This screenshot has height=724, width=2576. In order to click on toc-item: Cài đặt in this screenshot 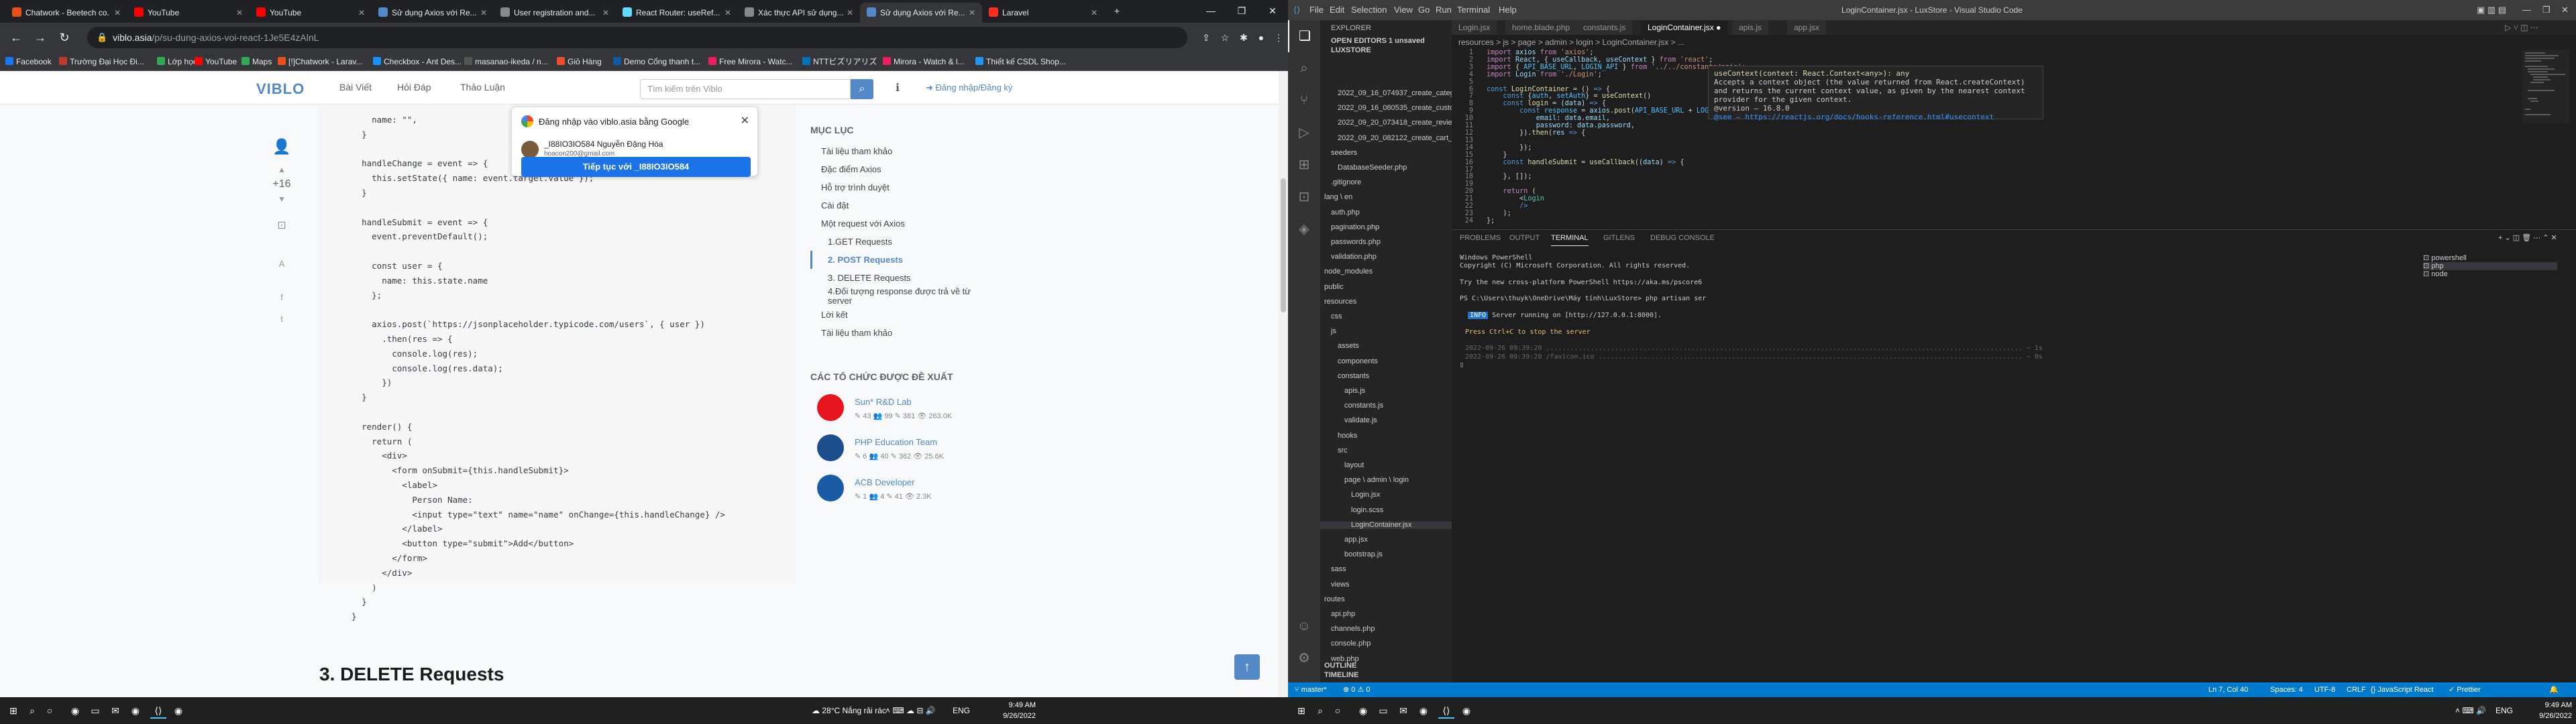, I will do `click(911, 205)`.